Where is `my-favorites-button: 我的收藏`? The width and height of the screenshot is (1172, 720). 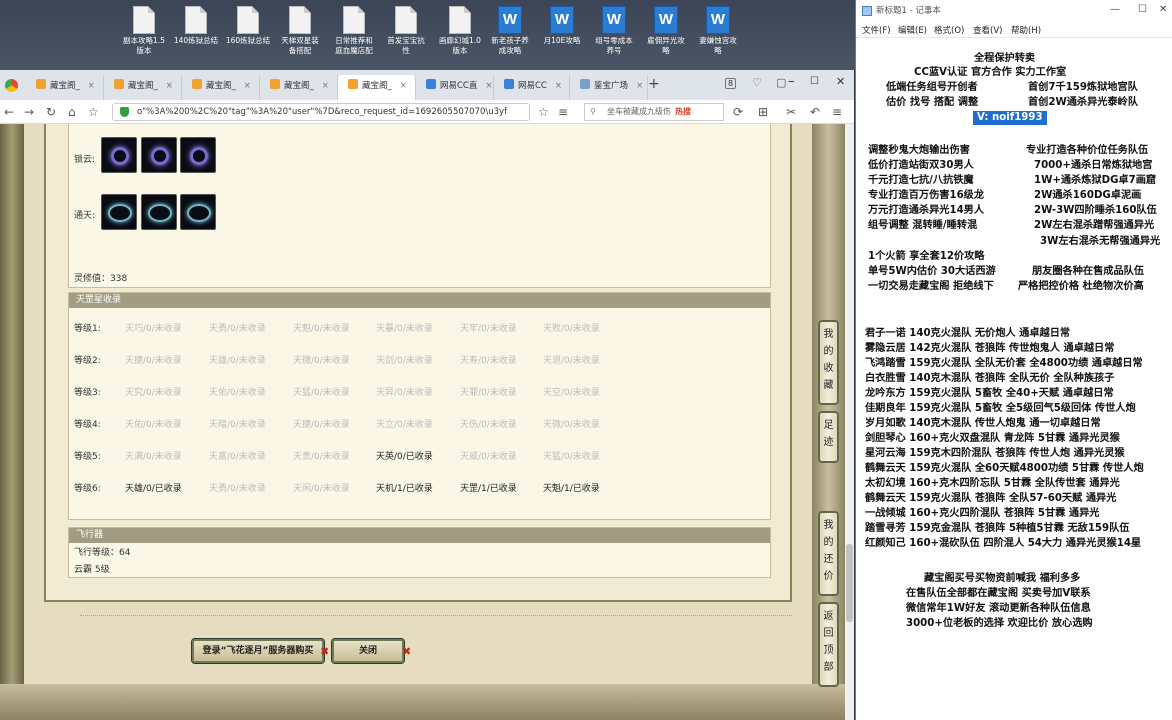 my-favorites-button: 我的收藏 is located at coordinates (828, 362).